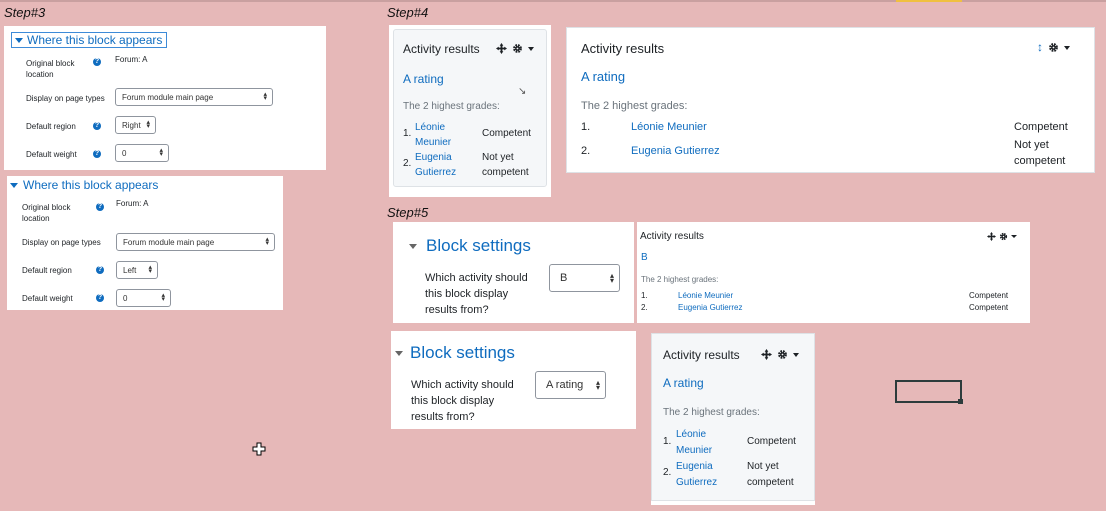  What do you see at coordinates (194, 97) in the screenshot?
I see `display-page-types-select-1: Forum module main page ▴ ▾` at bounding box center [194, 97].